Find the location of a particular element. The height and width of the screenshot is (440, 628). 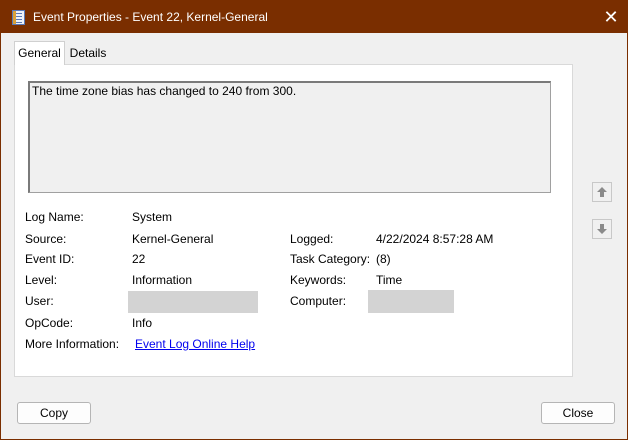

keywords-label: Keywords: is located at coordinates (318, 280).